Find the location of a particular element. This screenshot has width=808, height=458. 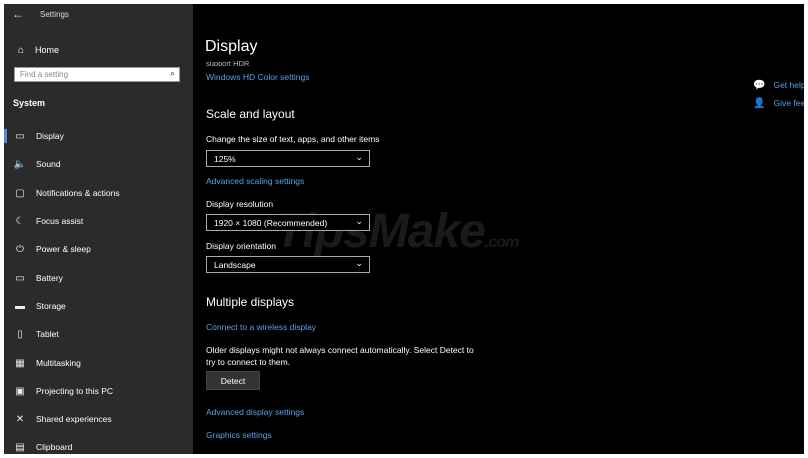

give-feedback-link: 👤 Give feedback is located at coordinates (778, 103).